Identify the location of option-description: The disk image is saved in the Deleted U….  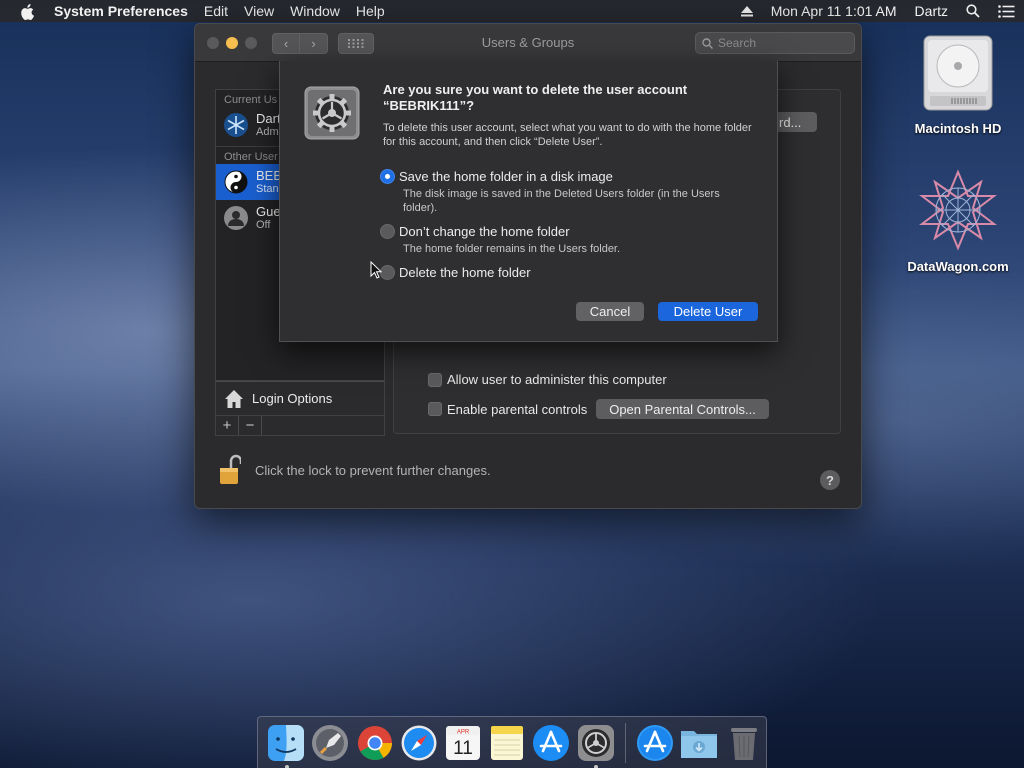
(561, 201).